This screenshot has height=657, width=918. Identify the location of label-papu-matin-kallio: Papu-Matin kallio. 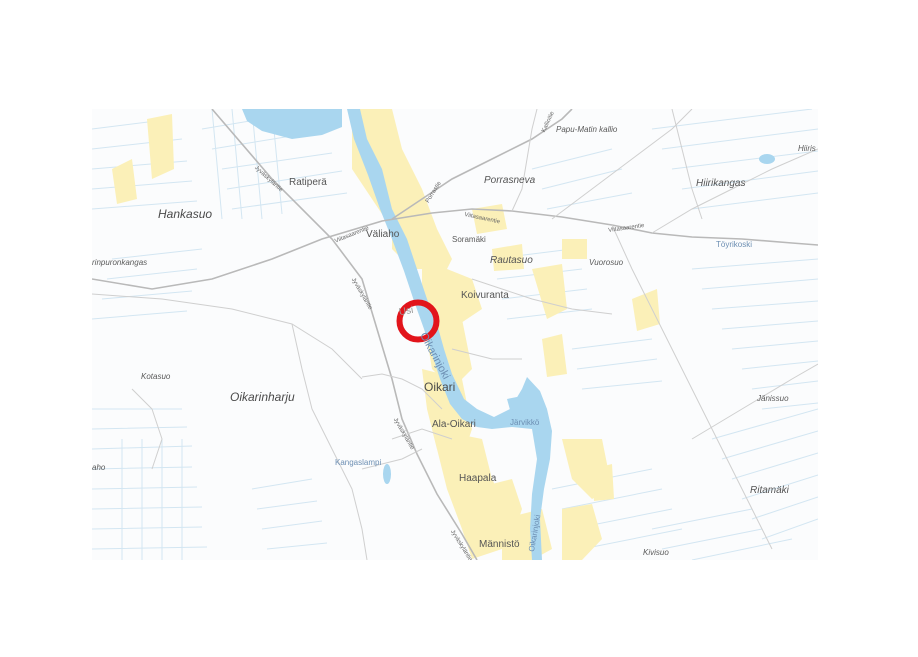
(587, 129).